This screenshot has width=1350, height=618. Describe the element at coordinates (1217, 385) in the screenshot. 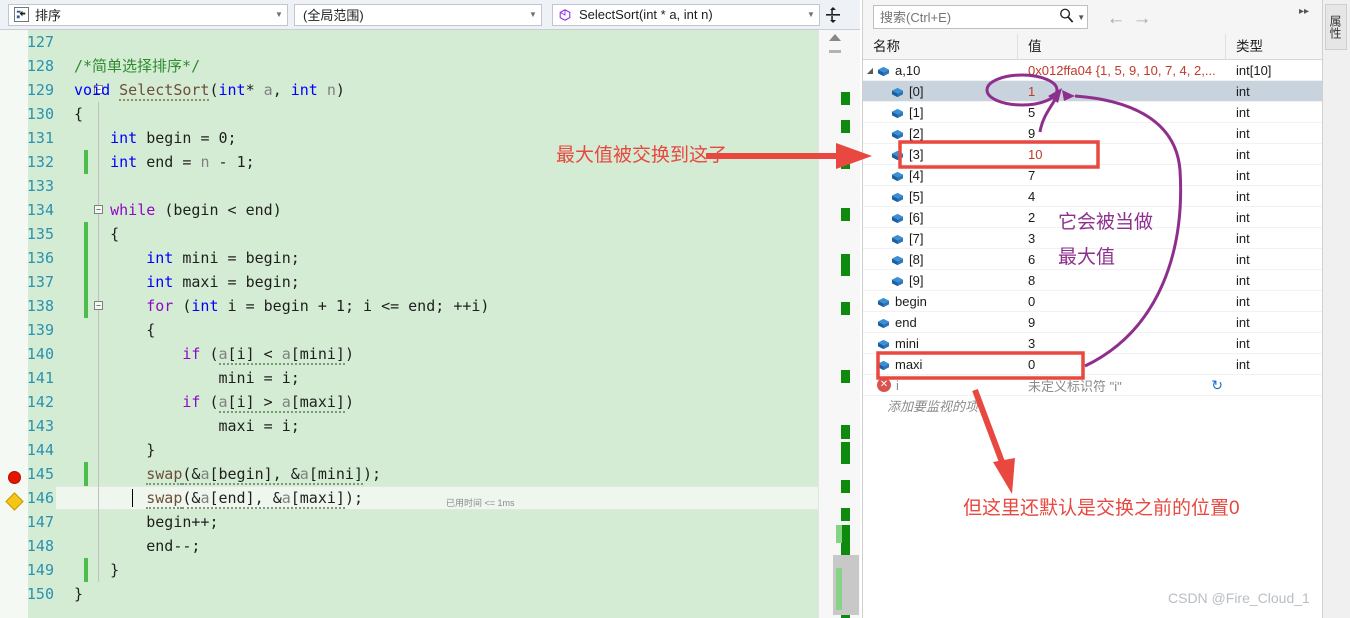

I see `refresh-icon: ↻` at that location.